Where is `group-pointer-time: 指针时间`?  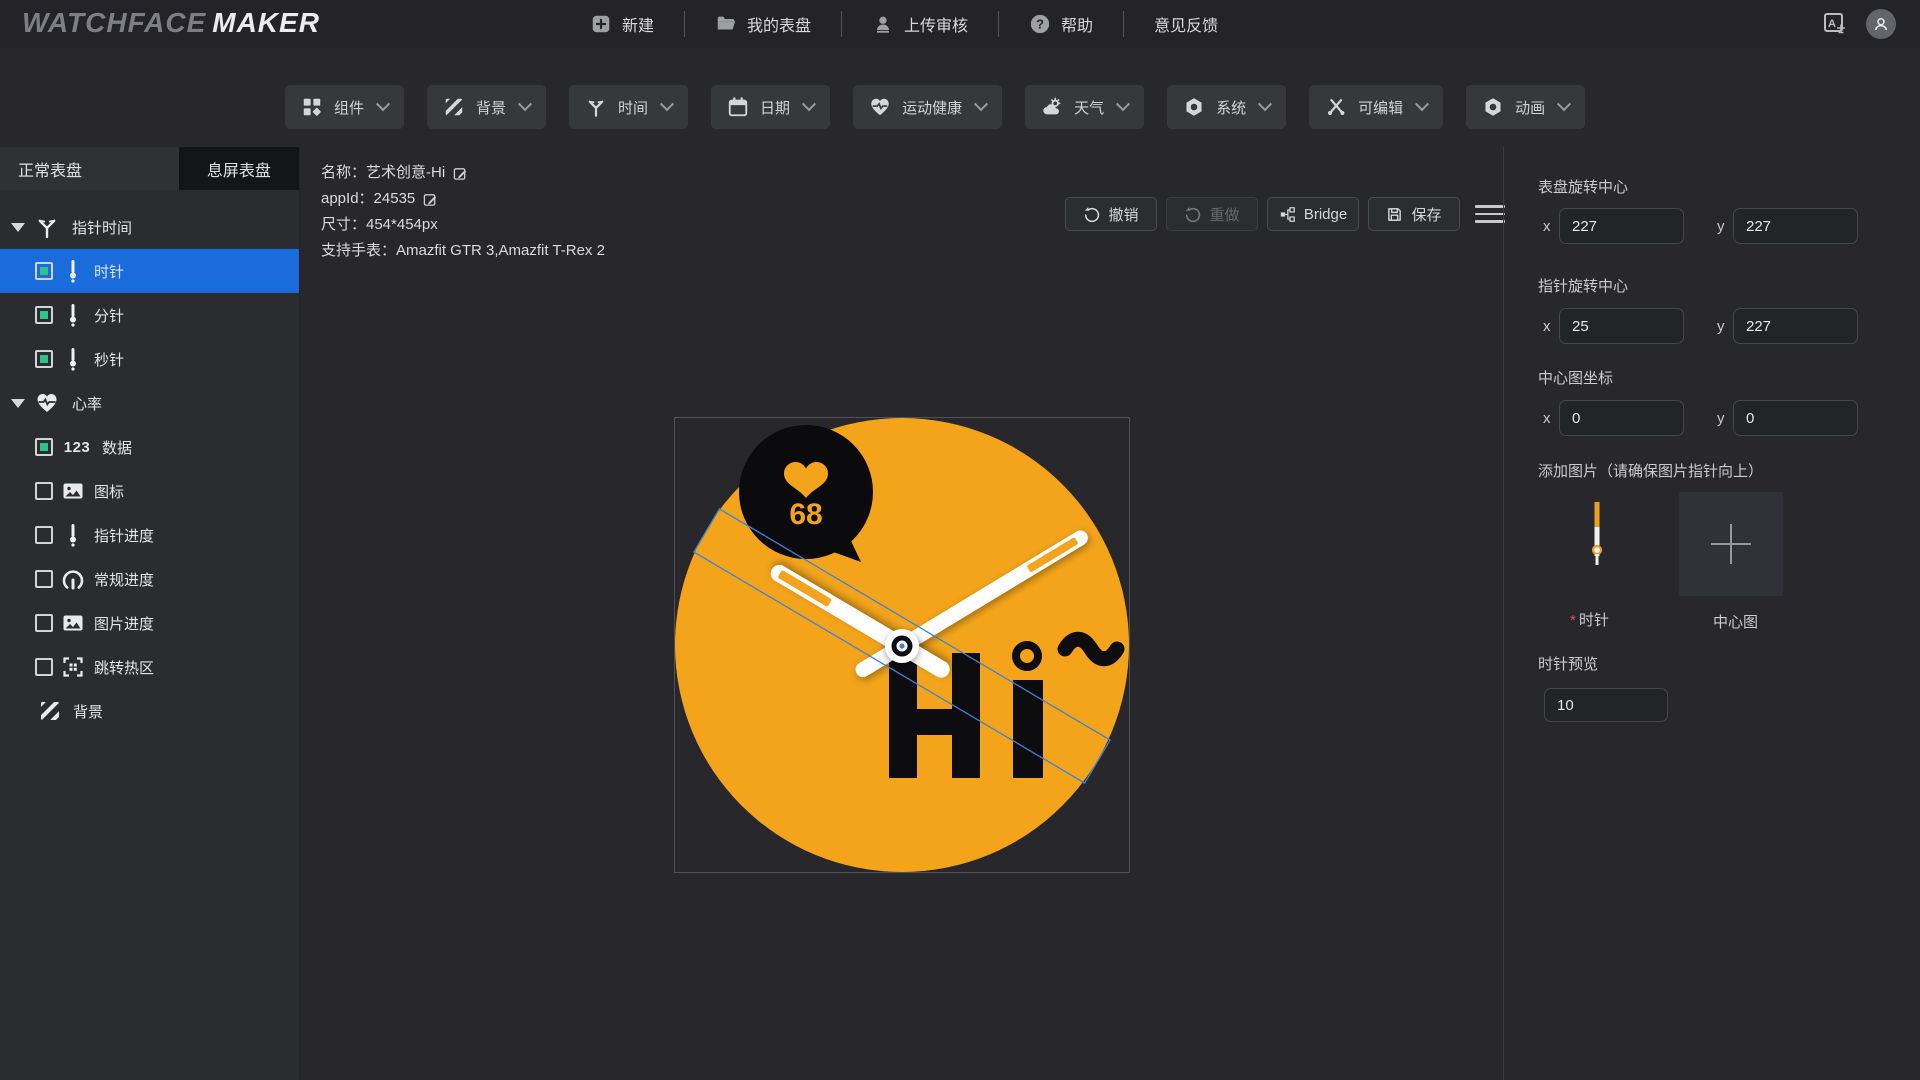 group-pointer-time: 指针时间 is located at coordinates (149, 227).